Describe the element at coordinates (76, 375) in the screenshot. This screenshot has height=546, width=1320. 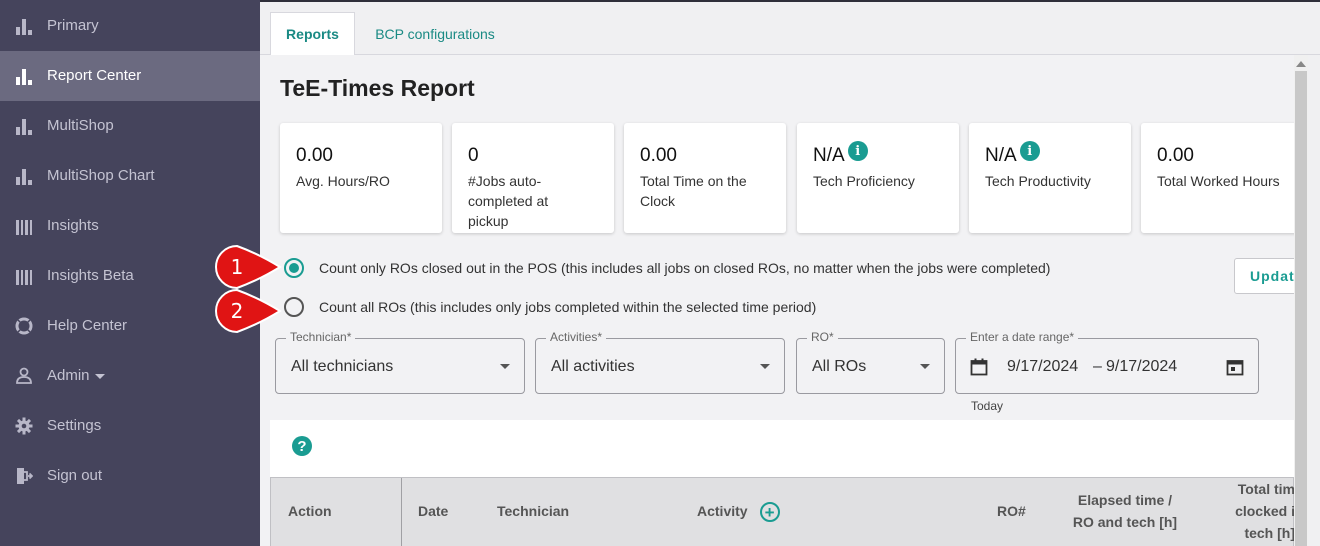
I see `sidebar-item-label: Admin` at that location.